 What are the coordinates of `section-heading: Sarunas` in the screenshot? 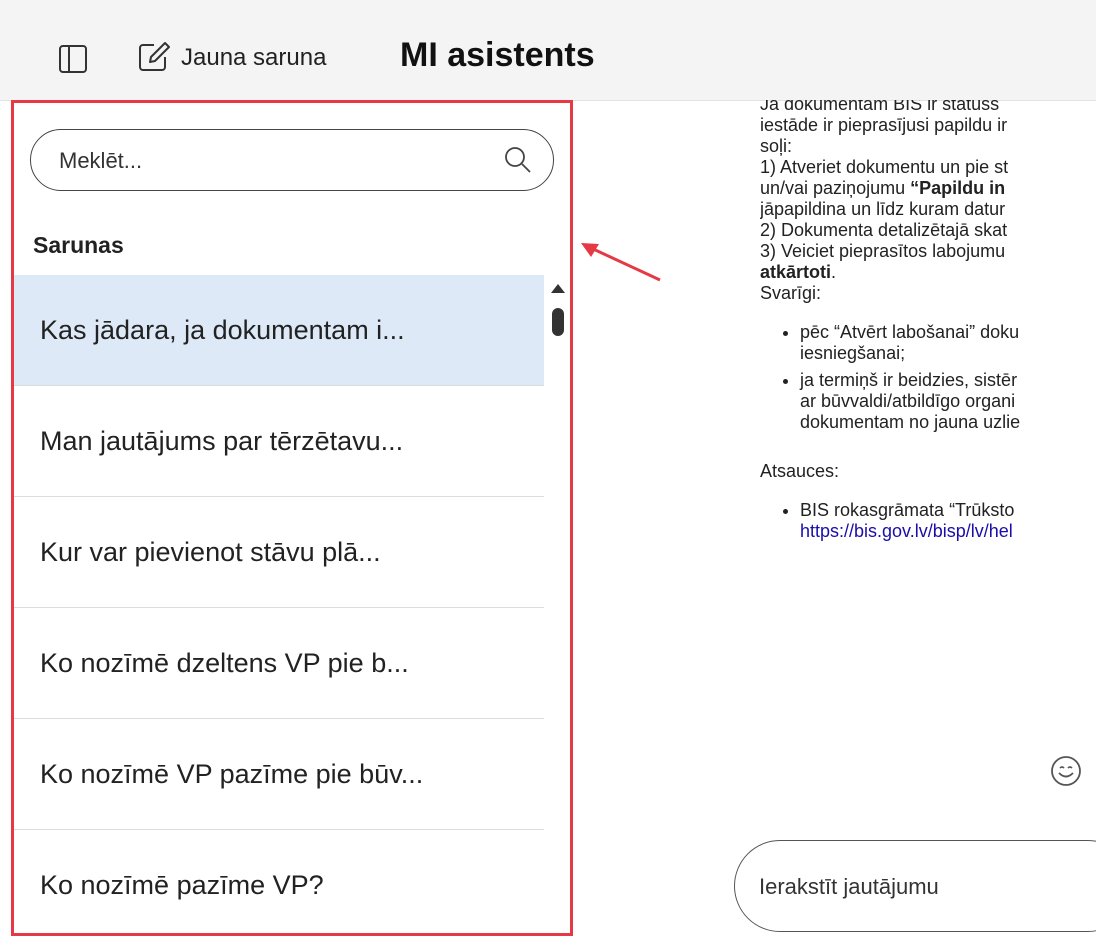 It's located at (78, 245).